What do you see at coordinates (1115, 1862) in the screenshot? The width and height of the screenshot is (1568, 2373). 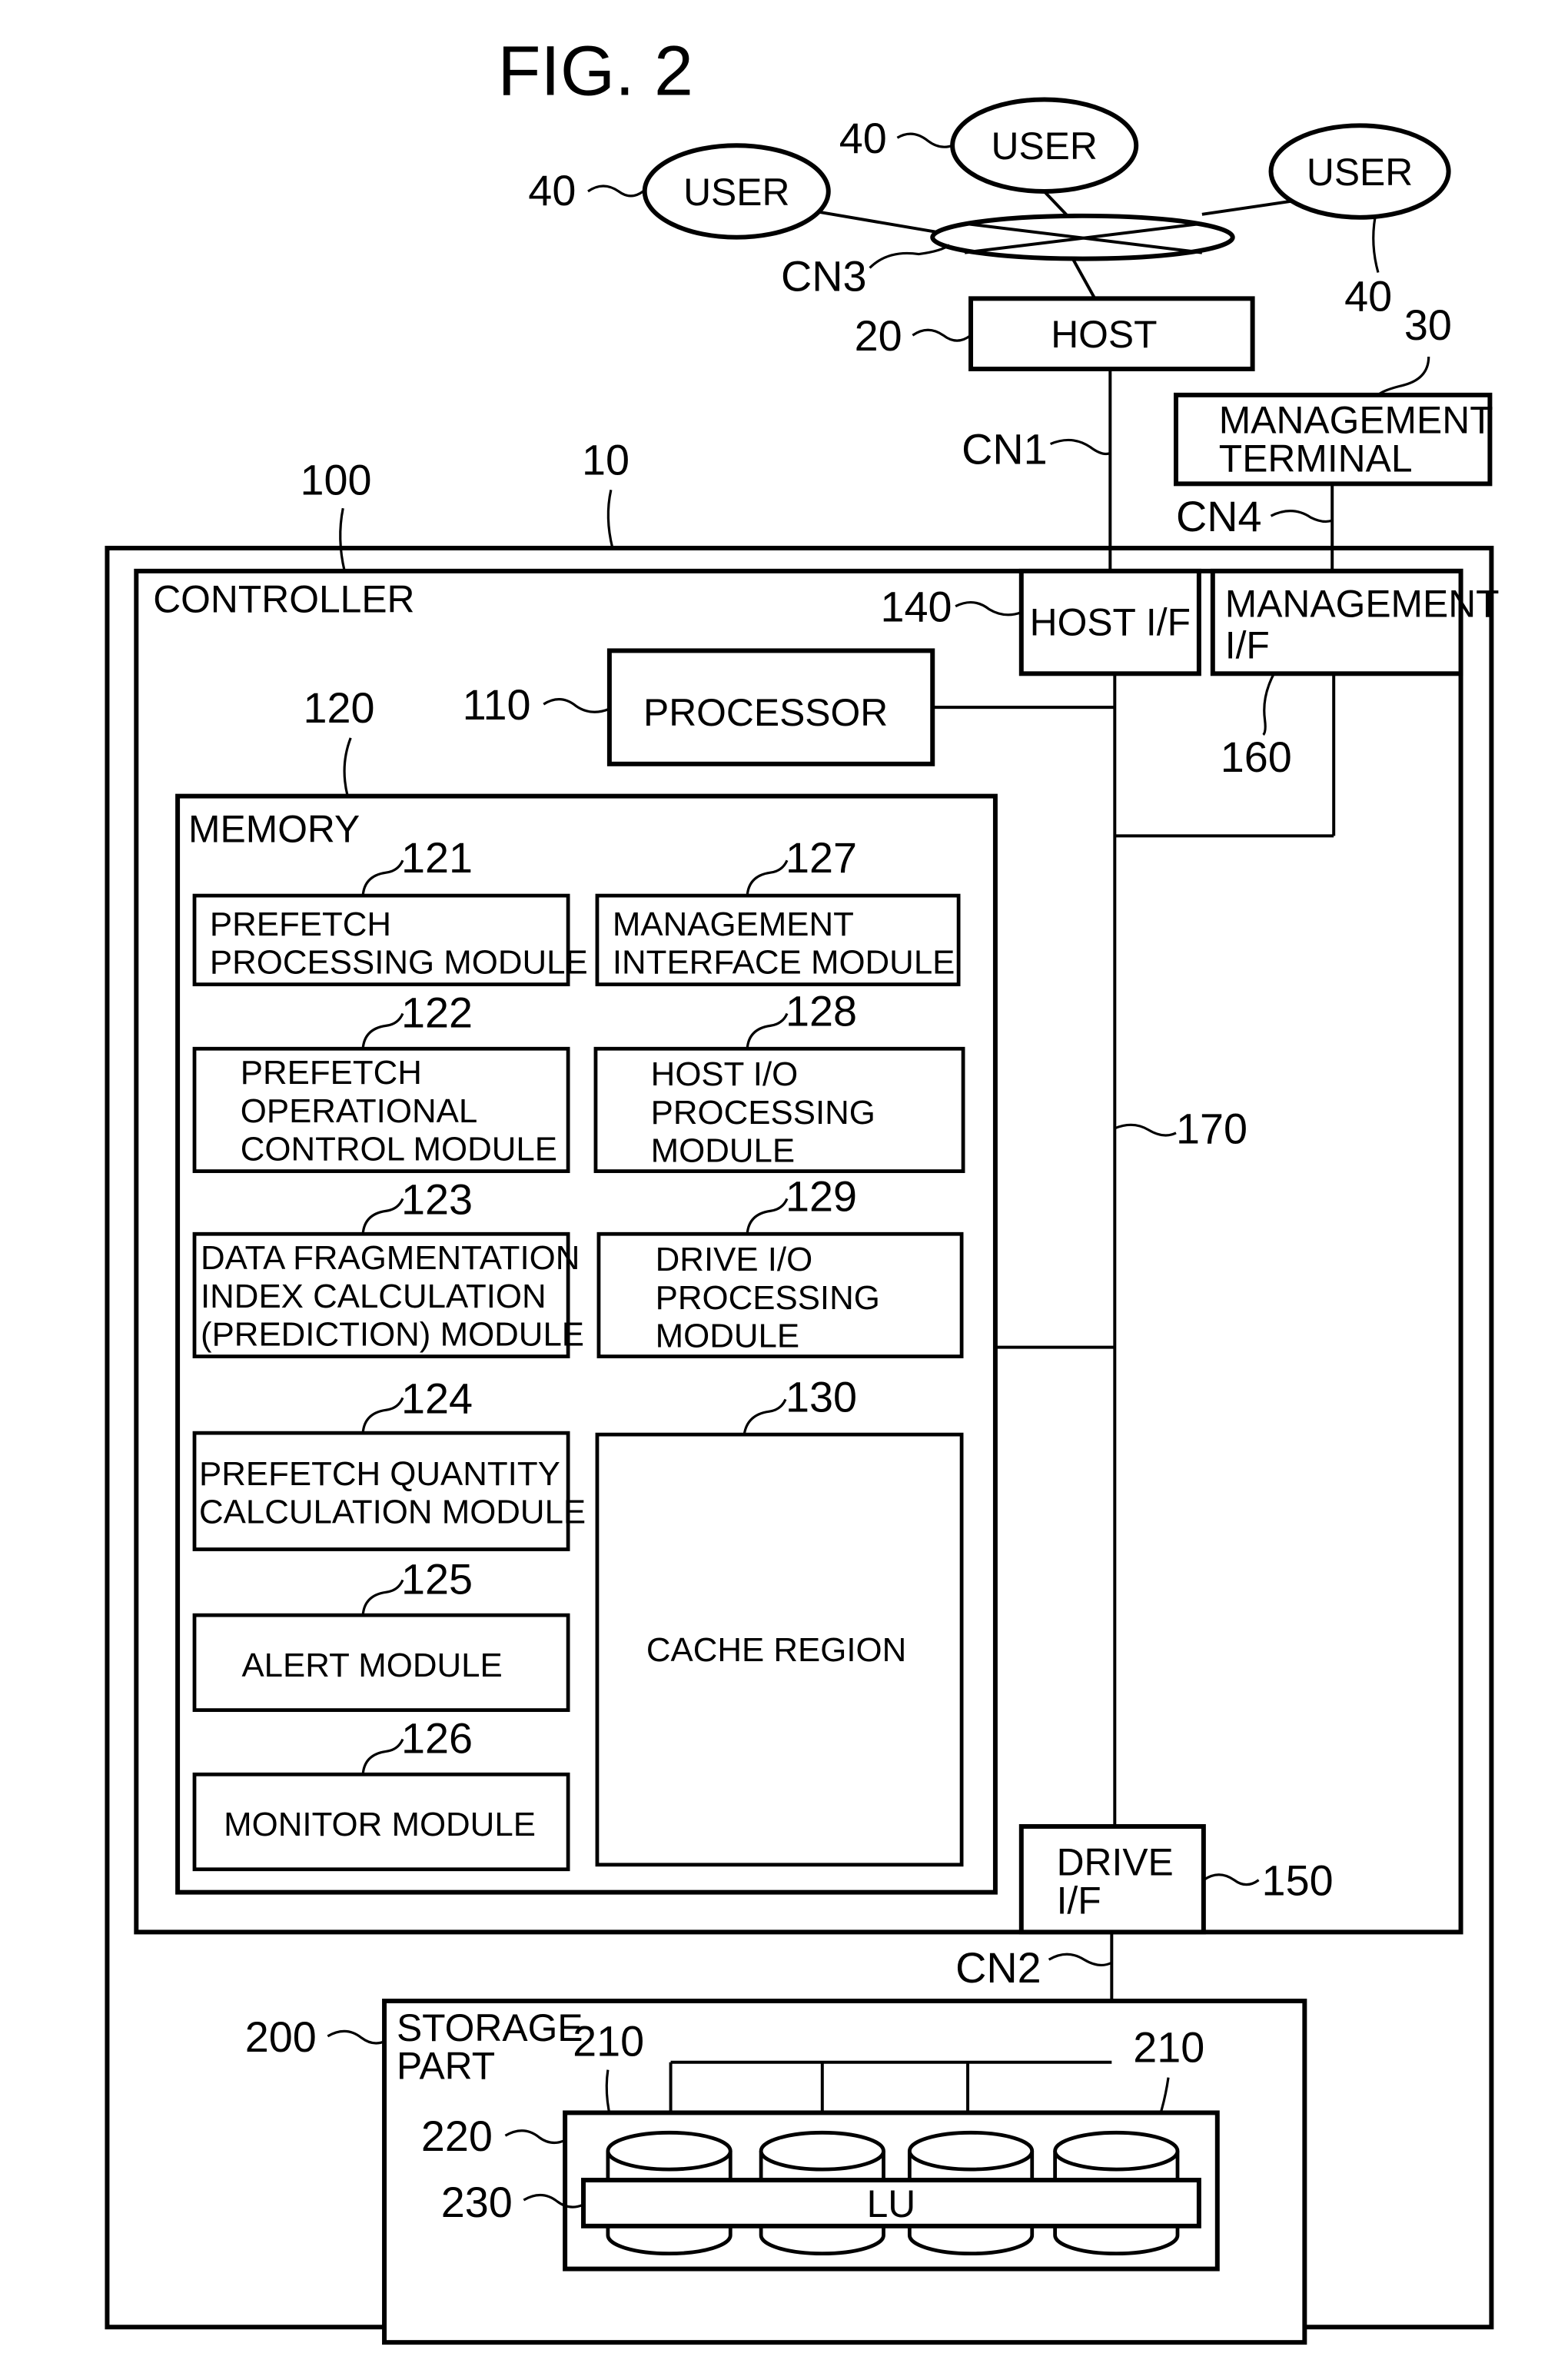 I see `drive-if-line: DRIVE` at bounding box center [1115, 1862].